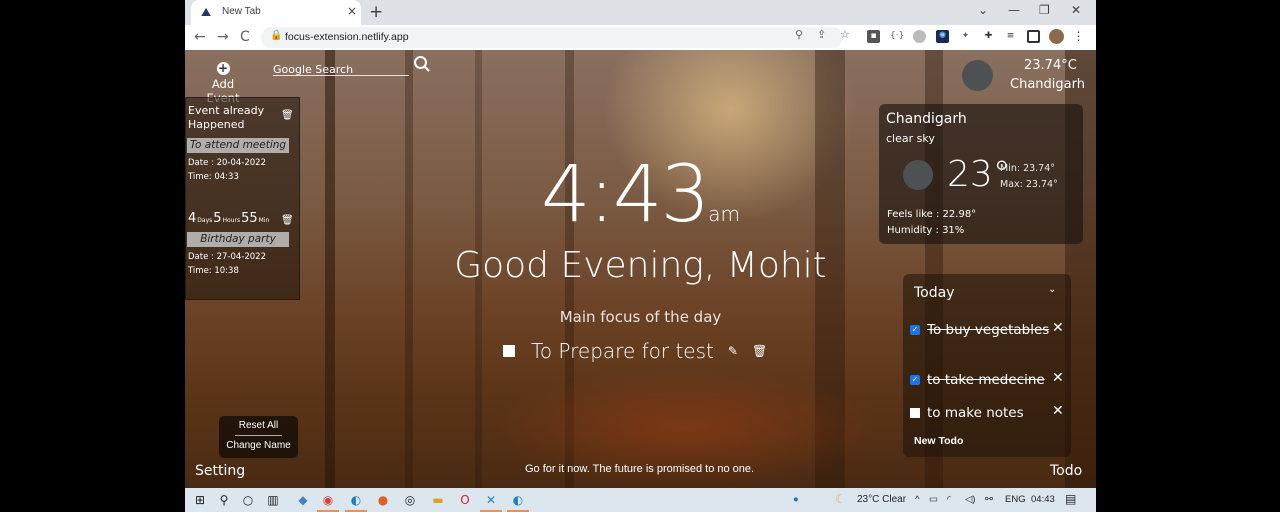 This screenshot has height=512, width=1280. What do you see at coordinates (223, 37) in the screenshot?
I see `forward-button: →` at bounding box center [223, 37].